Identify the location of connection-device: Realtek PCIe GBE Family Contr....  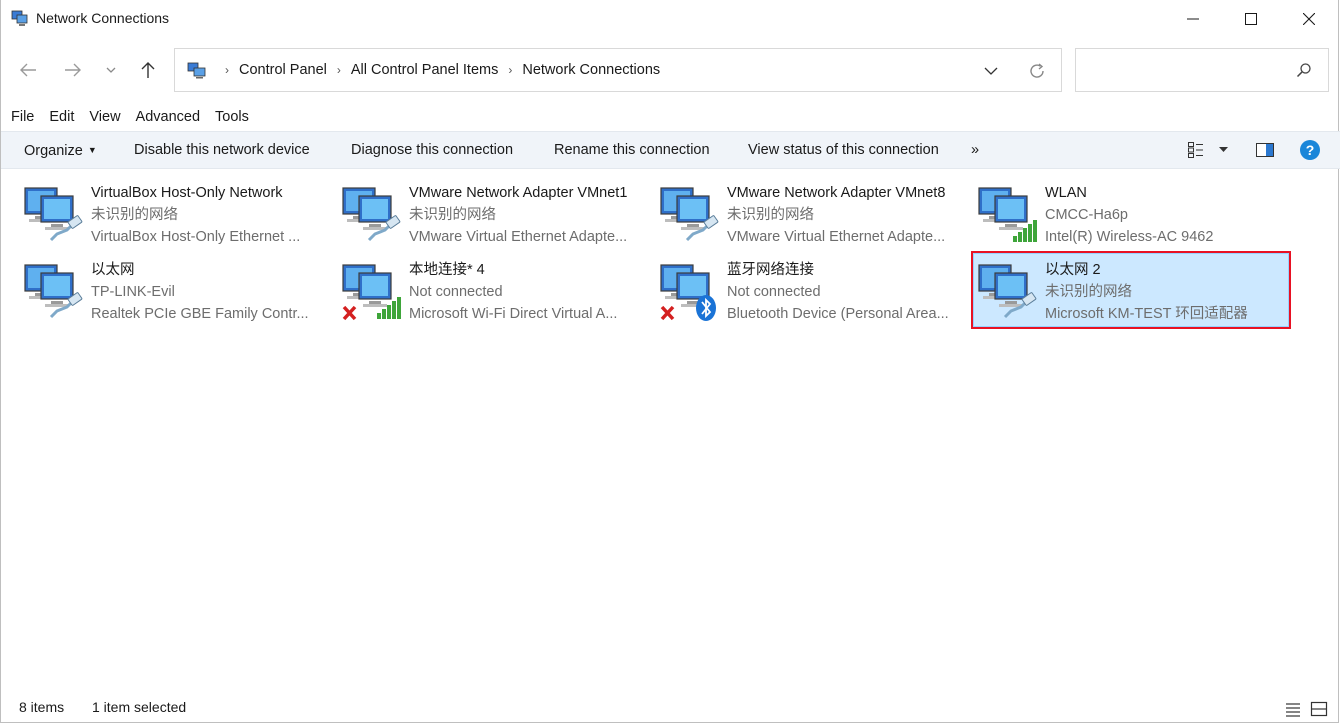
(200, 314).